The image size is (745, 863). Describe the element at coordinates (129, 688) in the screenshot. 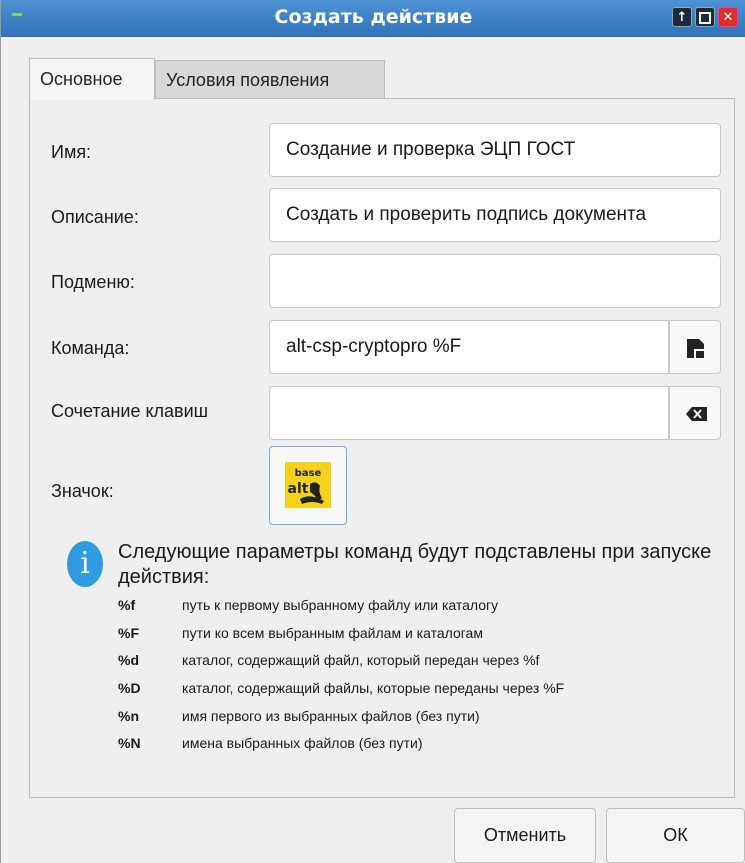

I see `param-key: %D` at that location.